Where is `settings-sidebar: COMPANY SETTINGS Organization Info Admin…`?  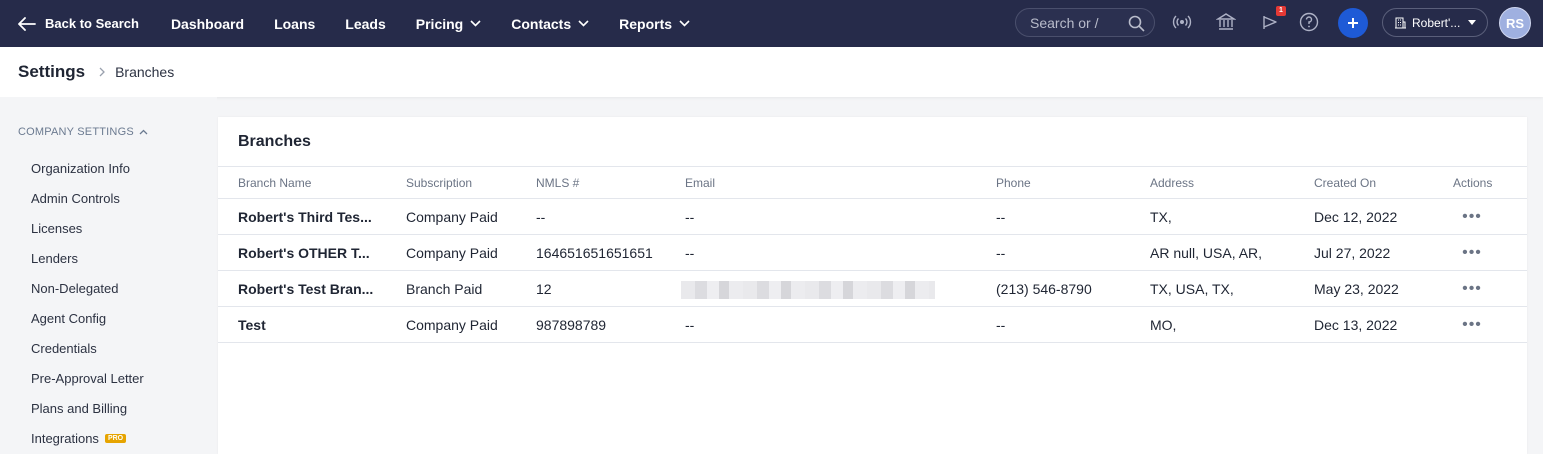
settings-sidebar: COMPANY SETTINGS Organization Info Admin… is located at coordinates (108, 275).